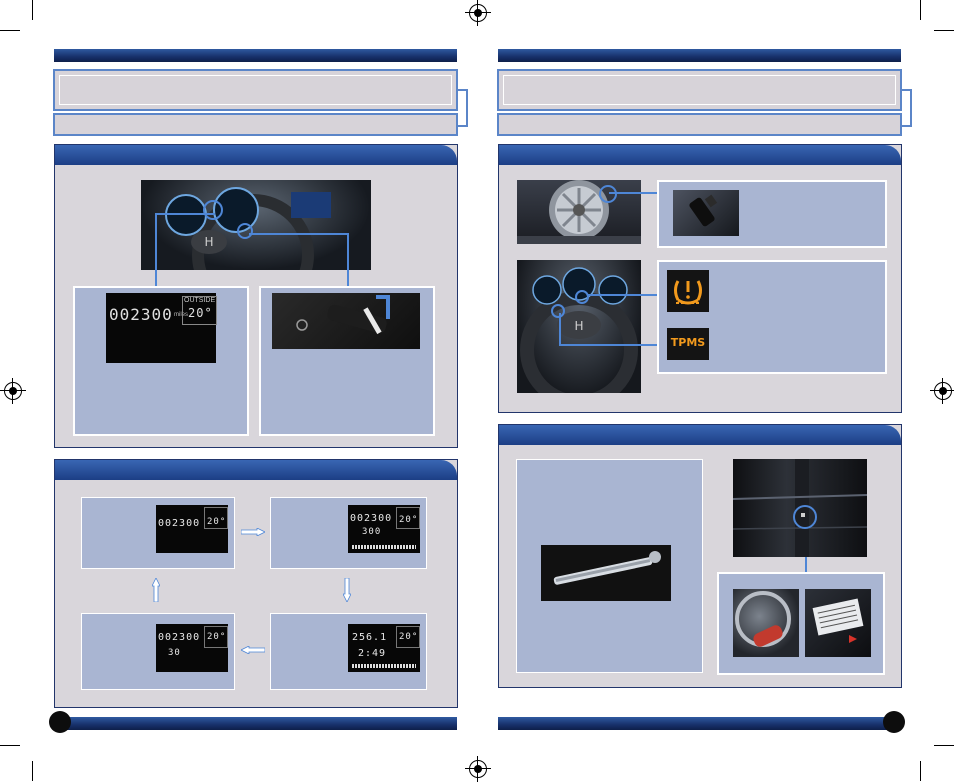 Image resolution: width=954 pixels, height=782 pixels. I want to click on info-c-sub: 30, so click(174, 653).